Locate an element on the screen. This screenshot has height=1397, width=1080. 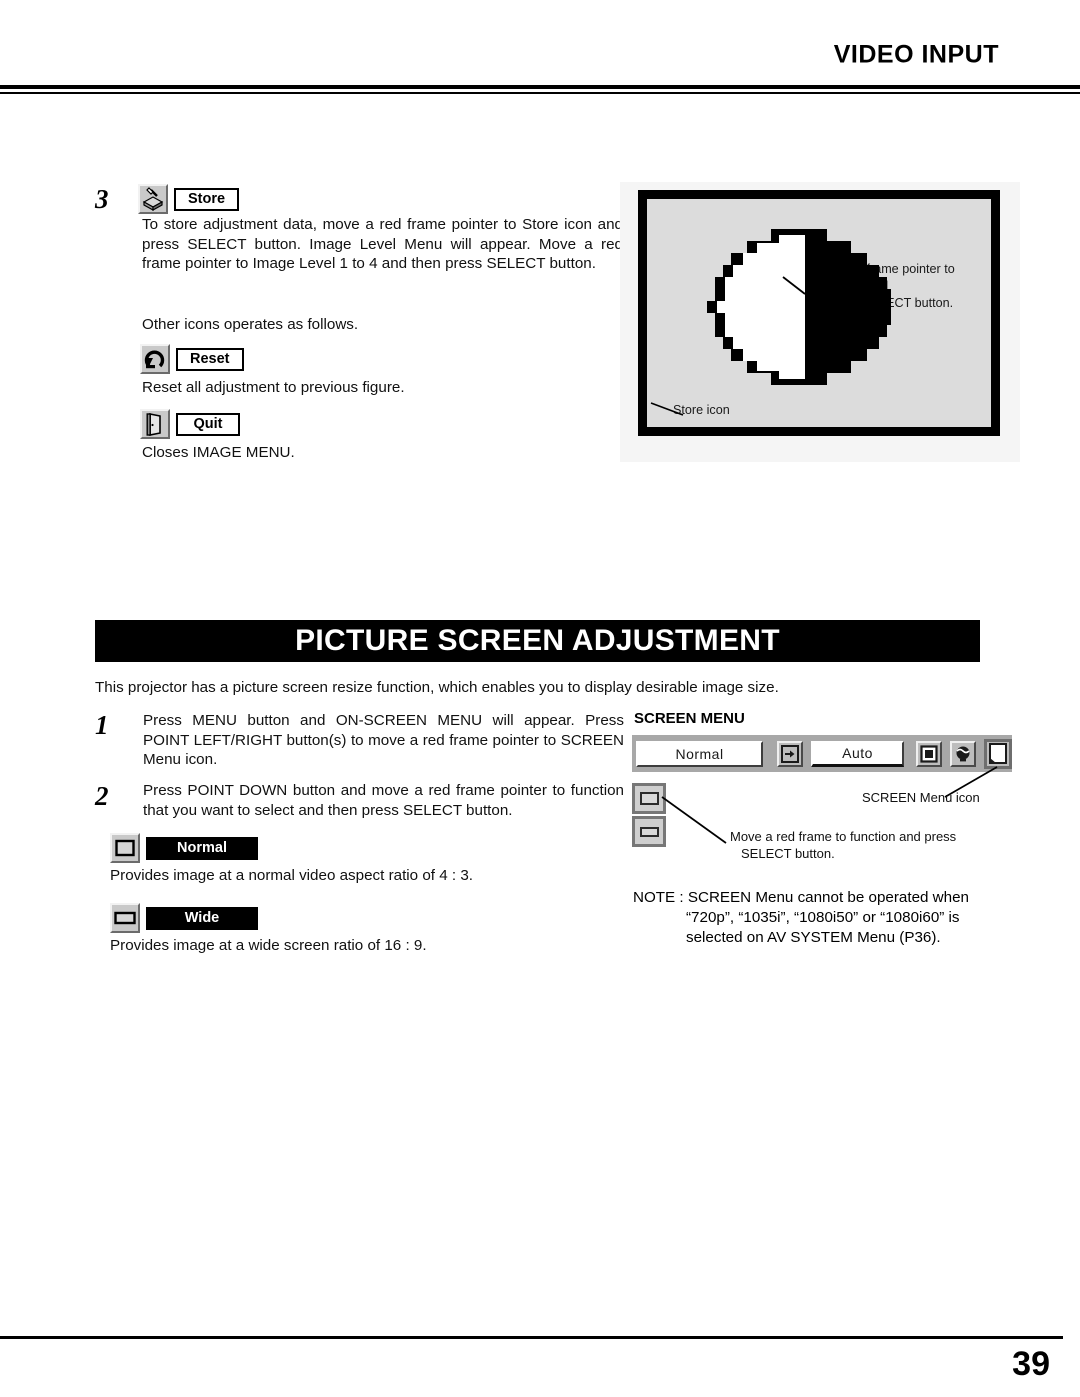
step-number-1: 1 is located at coordinates (102, 725).